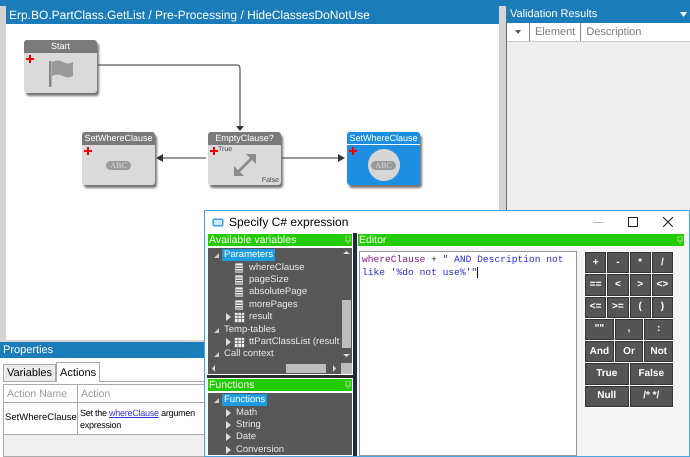 This screenshot has height=457, width=690. What do you see at coordinates (96, 394) in the screenshot?
I see `column-header: Action` at bounding box center [96, 394].